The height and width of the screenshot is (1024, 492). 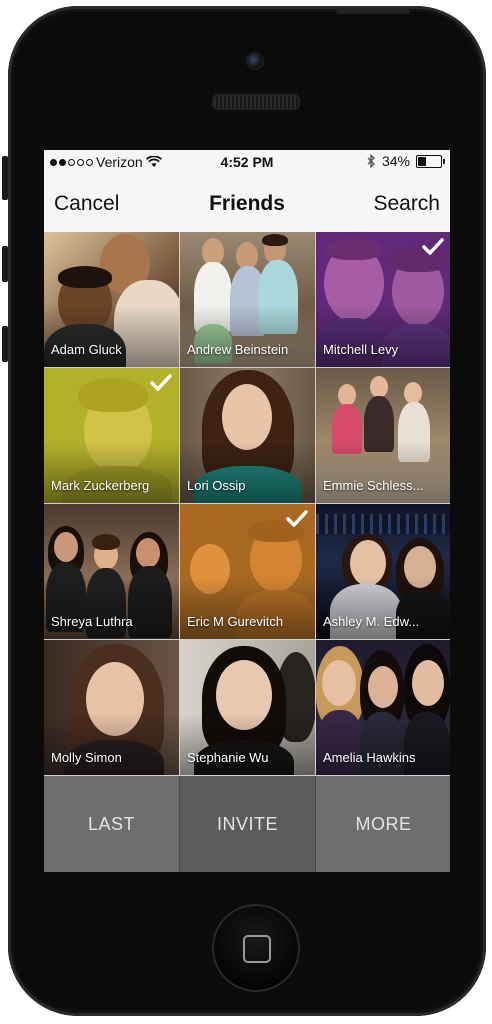 What do you see at coordinates (100, 485) in the screenshot?
I see `friend-name: Mark Zuckerberg` at bounding box center [100, 485].